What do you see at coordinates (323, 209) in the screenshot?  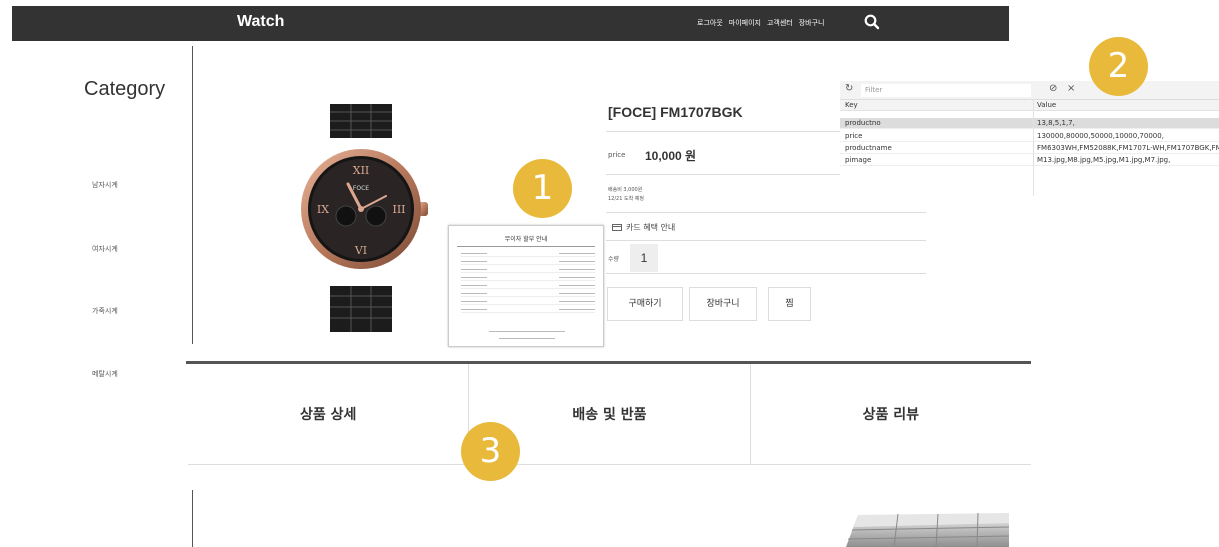 I see `svg-text: IX` at bounding box center [323, 209].